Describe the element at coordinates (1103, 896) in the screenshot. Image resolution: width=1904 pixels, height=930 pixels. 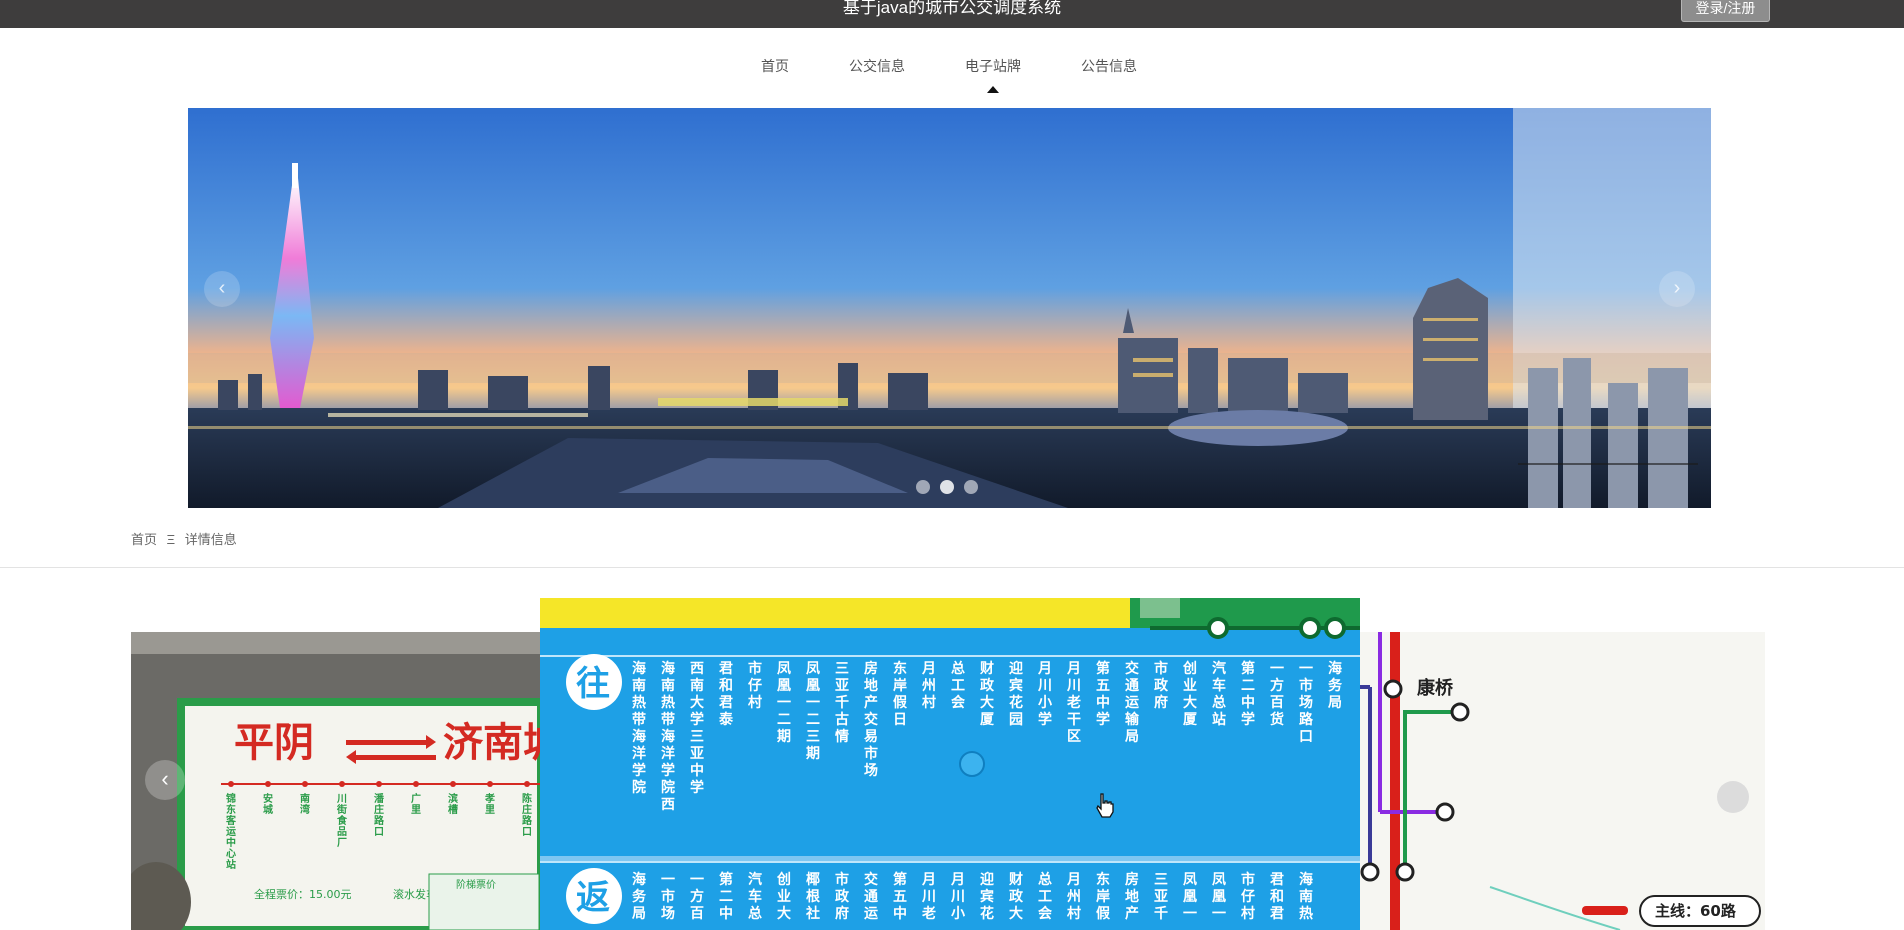
I see `return-station: 东岸假` at that location.